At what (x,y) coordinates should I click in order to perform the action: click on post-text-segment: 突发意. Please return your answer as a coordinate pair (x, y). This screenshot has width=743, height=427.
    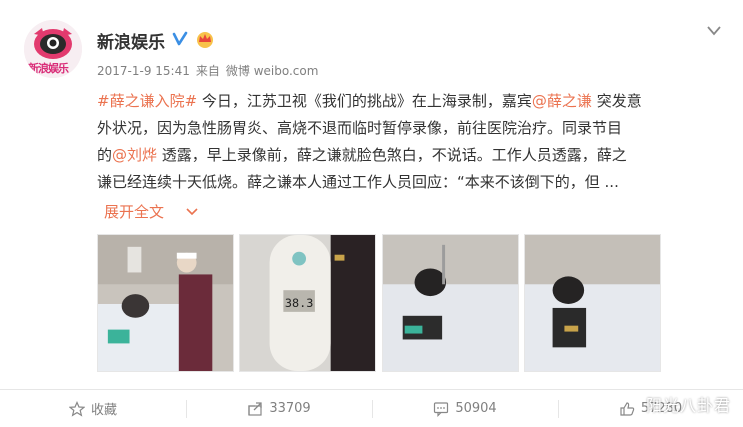
    Looking at the image, I should click on (616, 101).